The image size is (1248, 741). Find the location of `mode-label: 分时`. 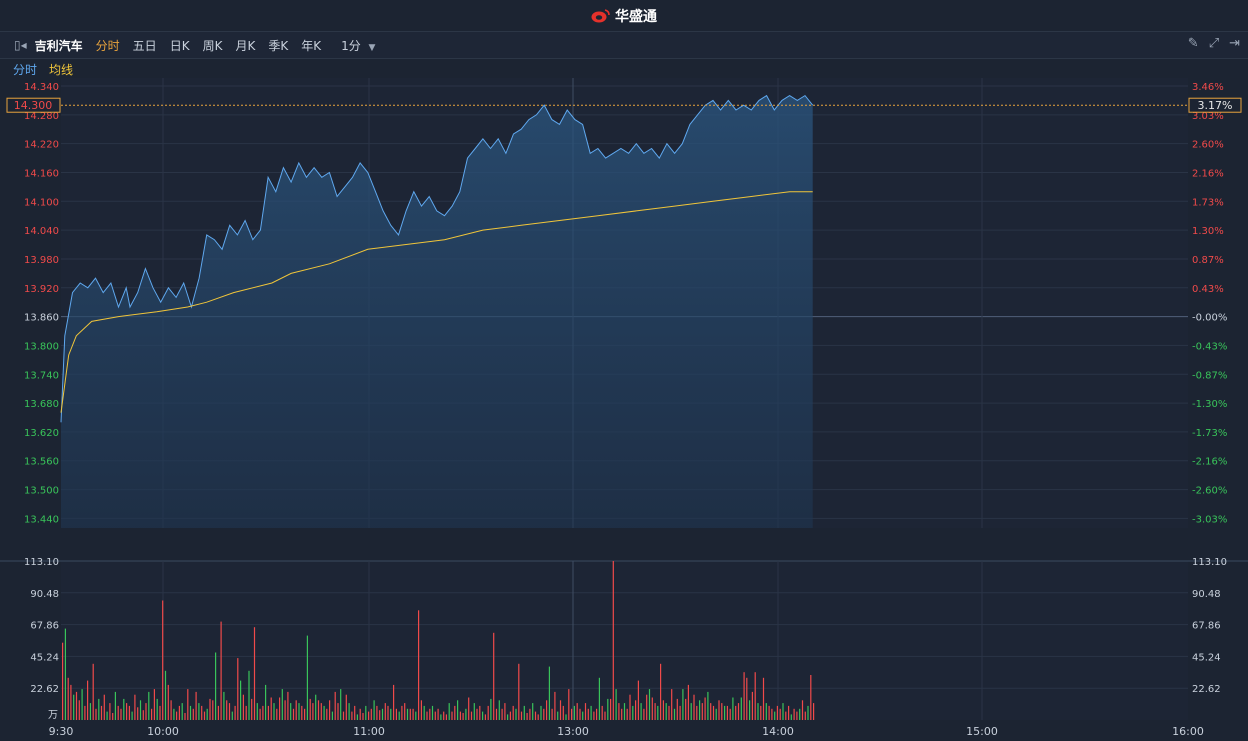

mode-label: 分时 is located at coordinates (25, 69).